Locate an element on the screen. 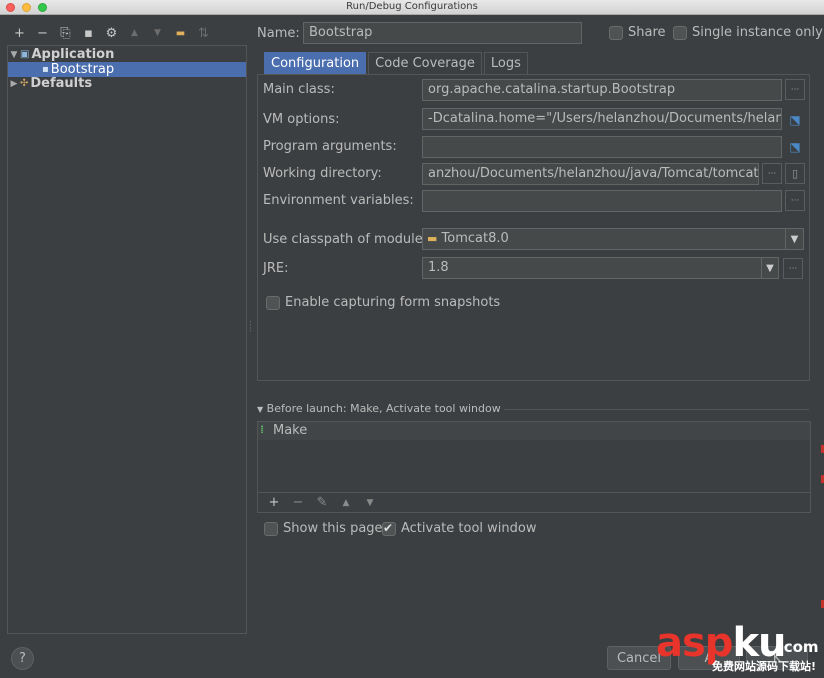  config-toolbar: + − ⎘ ▪ ⚙ ▲ ▼ ▬ ⇅ is located at coordinates (111, 33).